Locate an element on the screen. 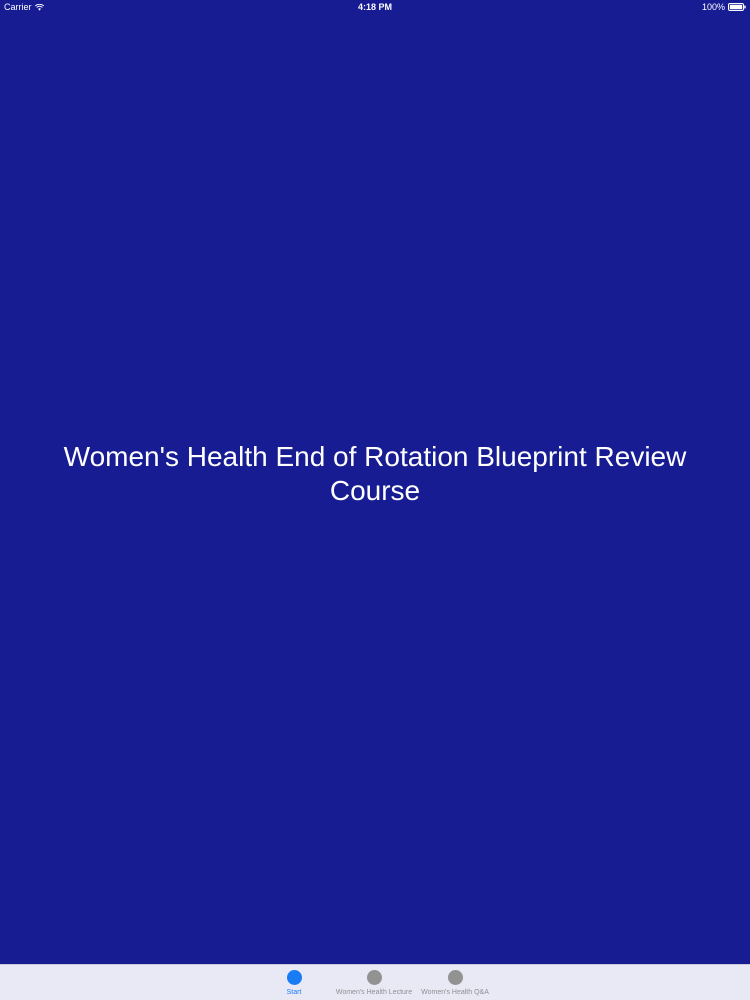 The width and height of the screenshot is (750, 1000). tab-womens-health-lecture: Women's Health Lecture is located at coordinates (374, 982).